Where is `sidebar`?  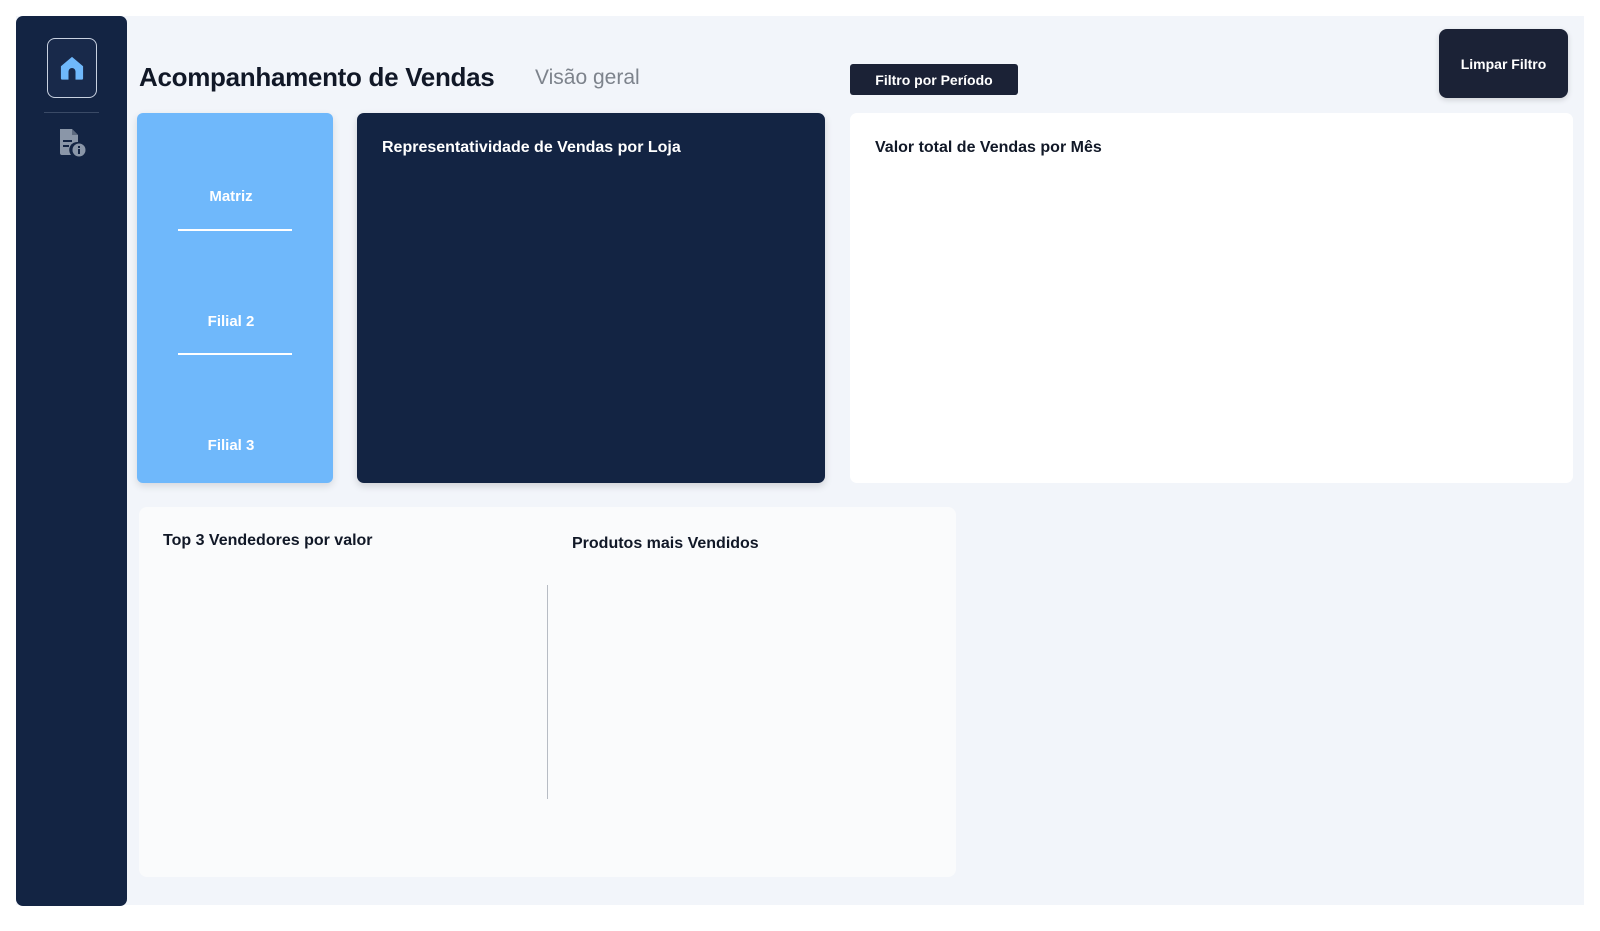
sidebar is located at coordinates (71, 461).